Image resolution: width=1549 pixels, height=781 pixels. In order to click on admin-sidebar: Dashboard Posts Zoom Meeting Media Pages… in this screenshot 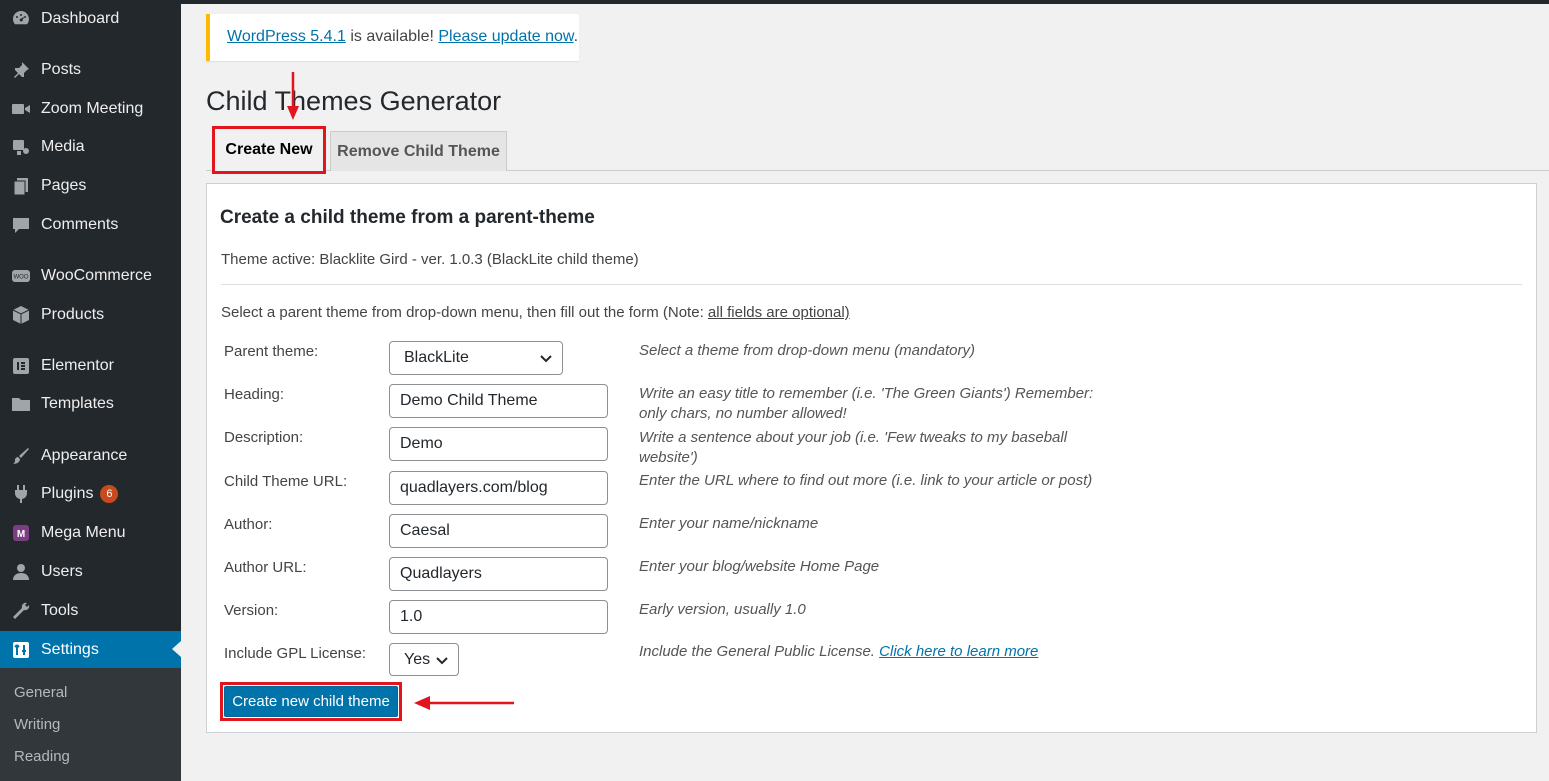, I will do `click(90, 390)`.